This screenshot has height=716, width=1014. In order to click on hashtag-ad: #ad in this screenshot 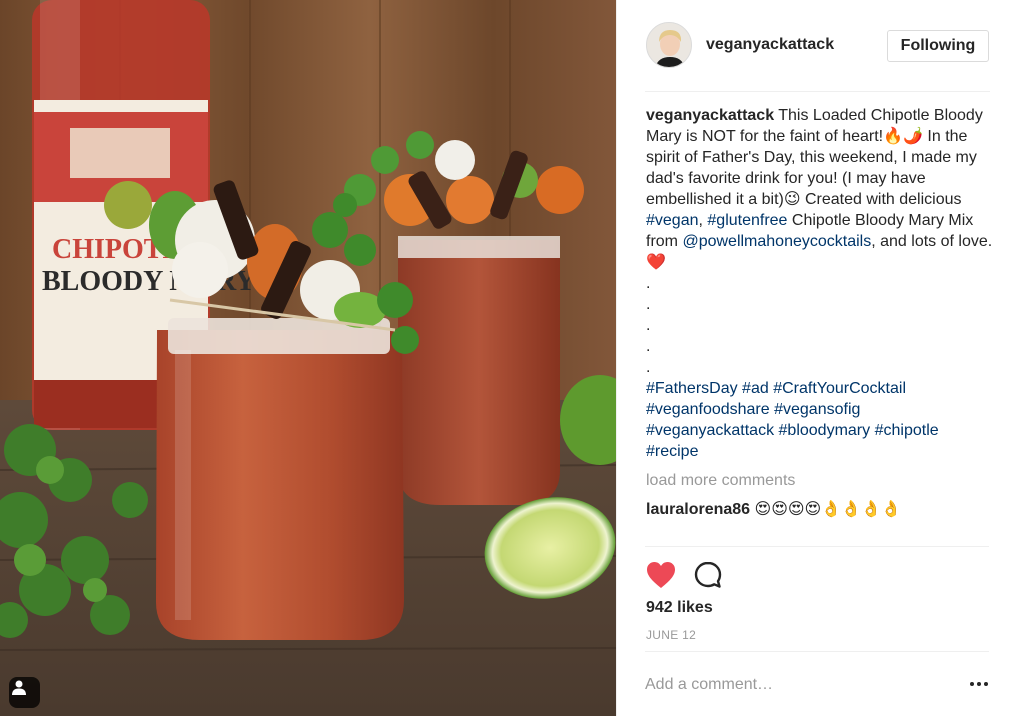, I will do `click(755, 388)`.